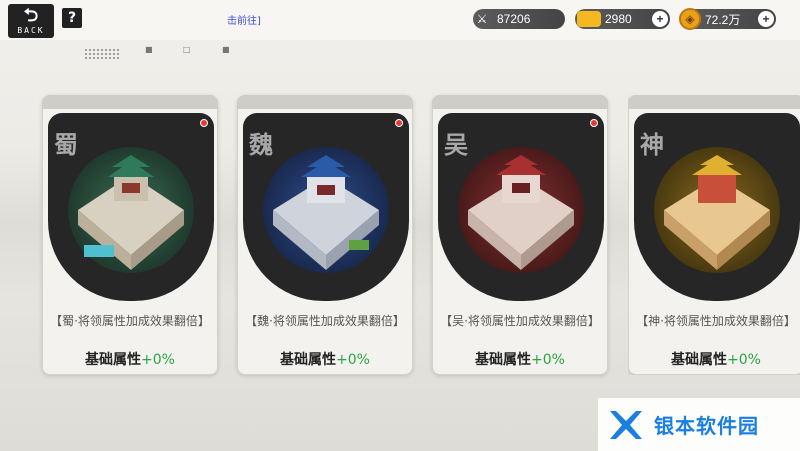 The width and height of the screenshot is (800, 451). I want to click on bonus-description: 【蜀·将领属性加成效果翻倍】, so click(130, 321).